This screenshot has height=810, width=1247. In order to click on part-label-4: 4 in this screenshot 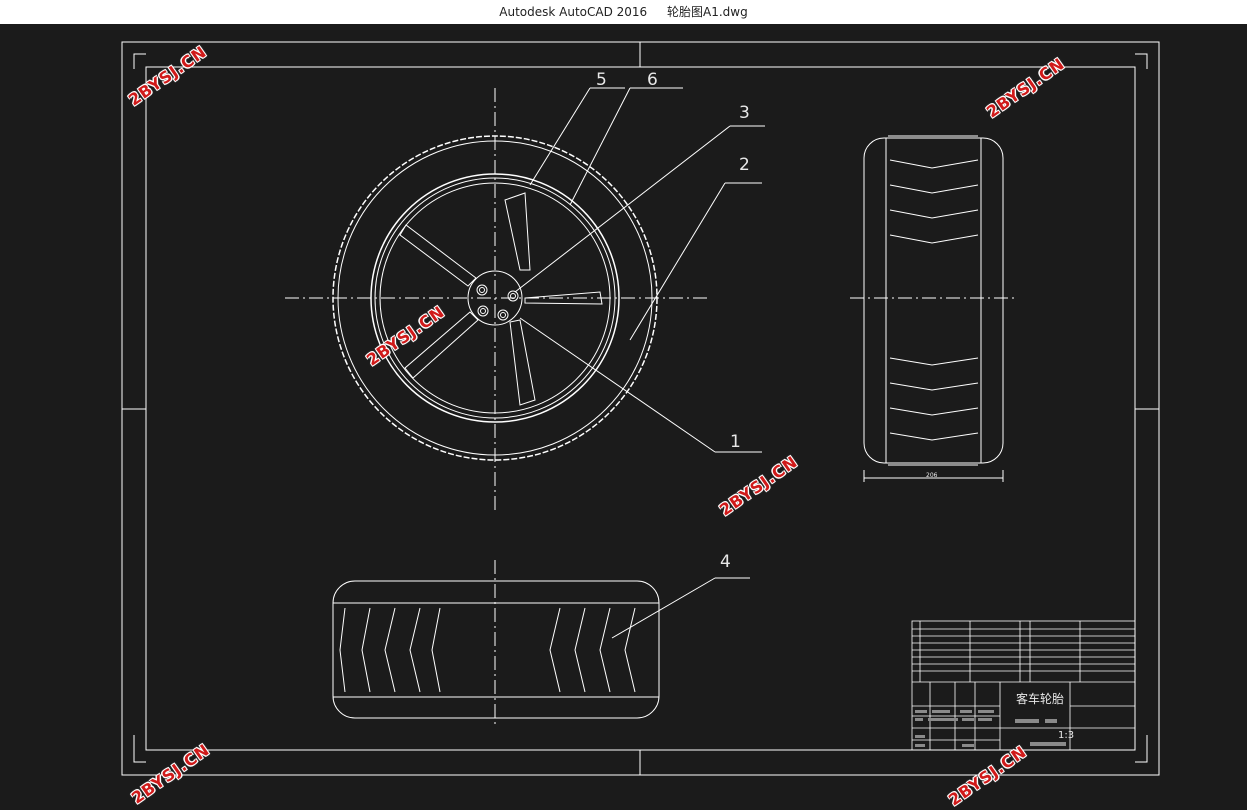, I will do `click(725, 562)`.